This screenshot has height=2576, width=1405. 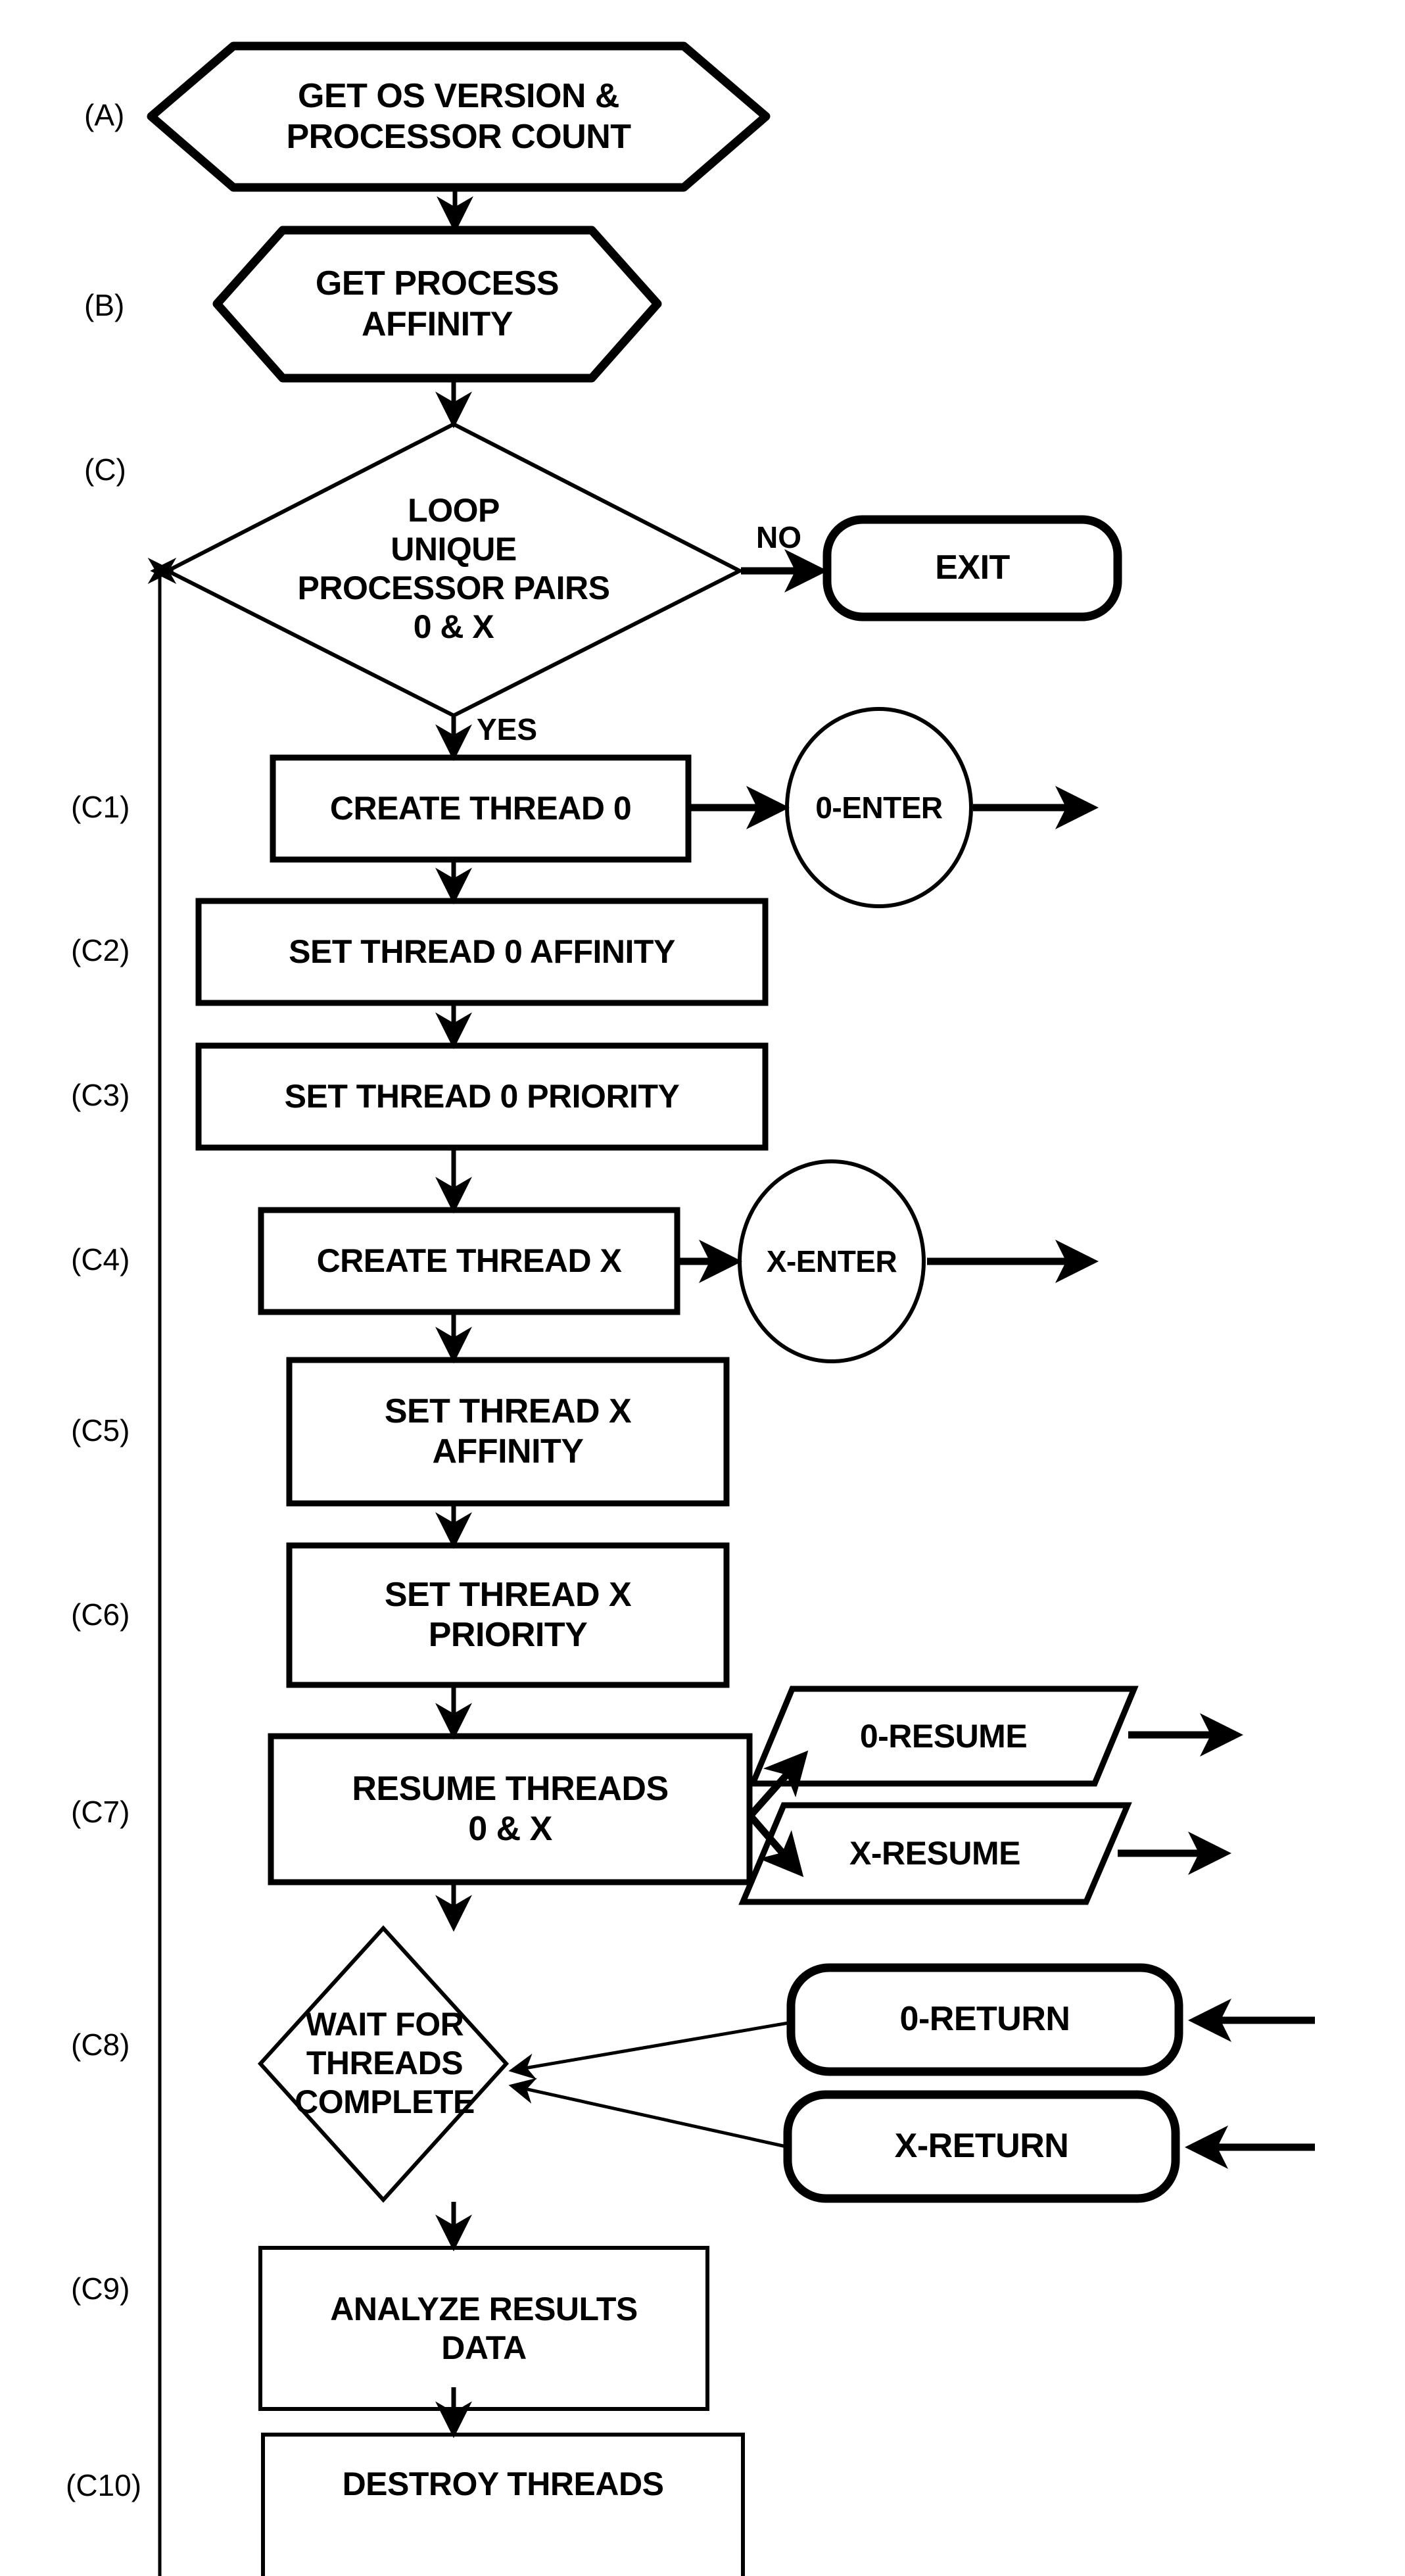 I want to click on node-shape-x-return, so click(x=981, y=2146).